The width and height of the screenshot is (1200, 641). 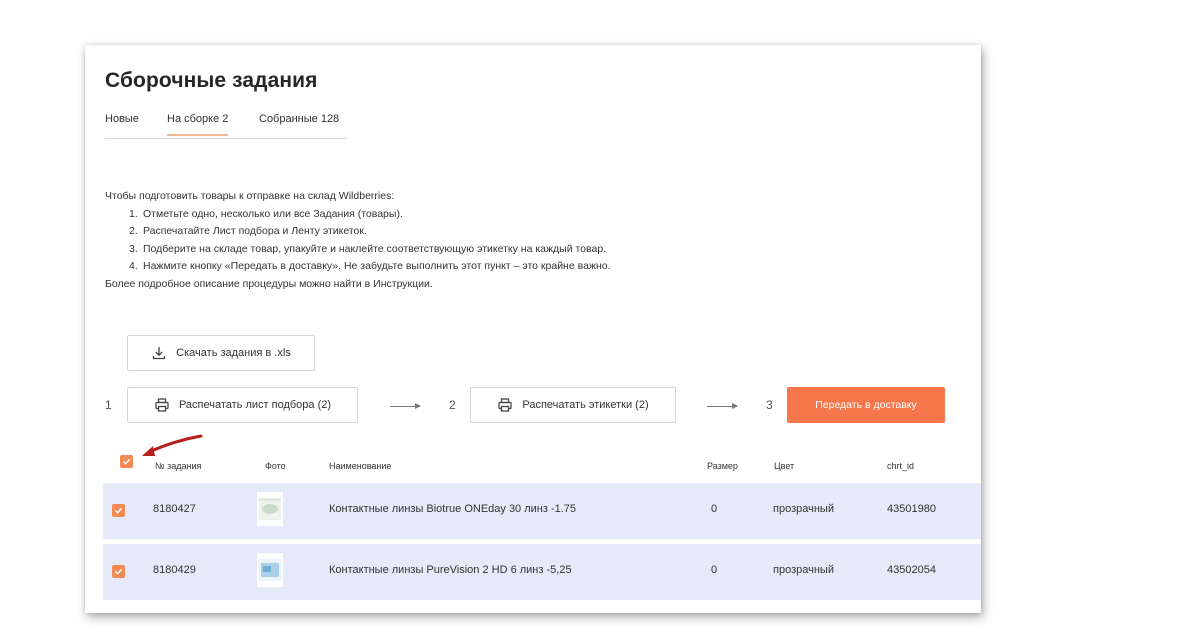 I want to click on download-xls-button: Скачать задания в .xls, so click(x=221, y=353).